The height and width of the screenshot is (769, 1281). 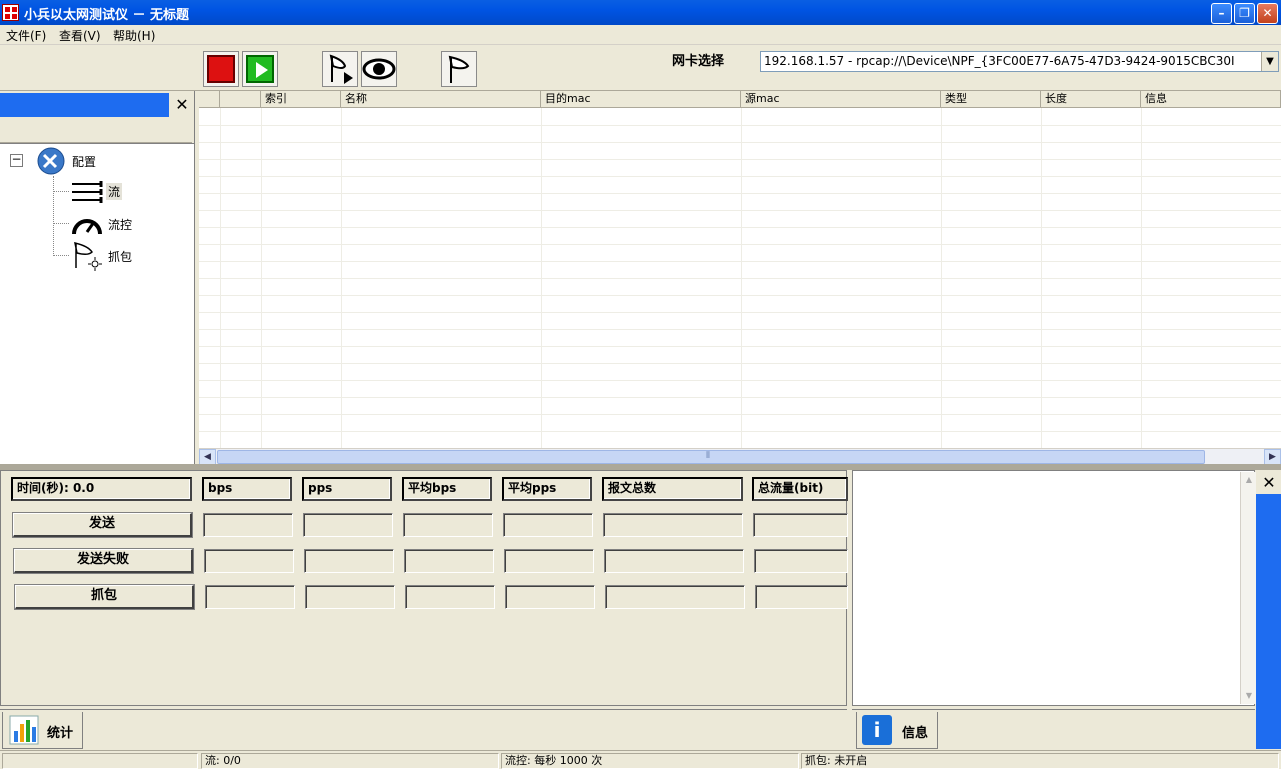 What do you see at coordinates (260, 69) in the screenshot?
I see `start-button` at bounding box center [260, 69].